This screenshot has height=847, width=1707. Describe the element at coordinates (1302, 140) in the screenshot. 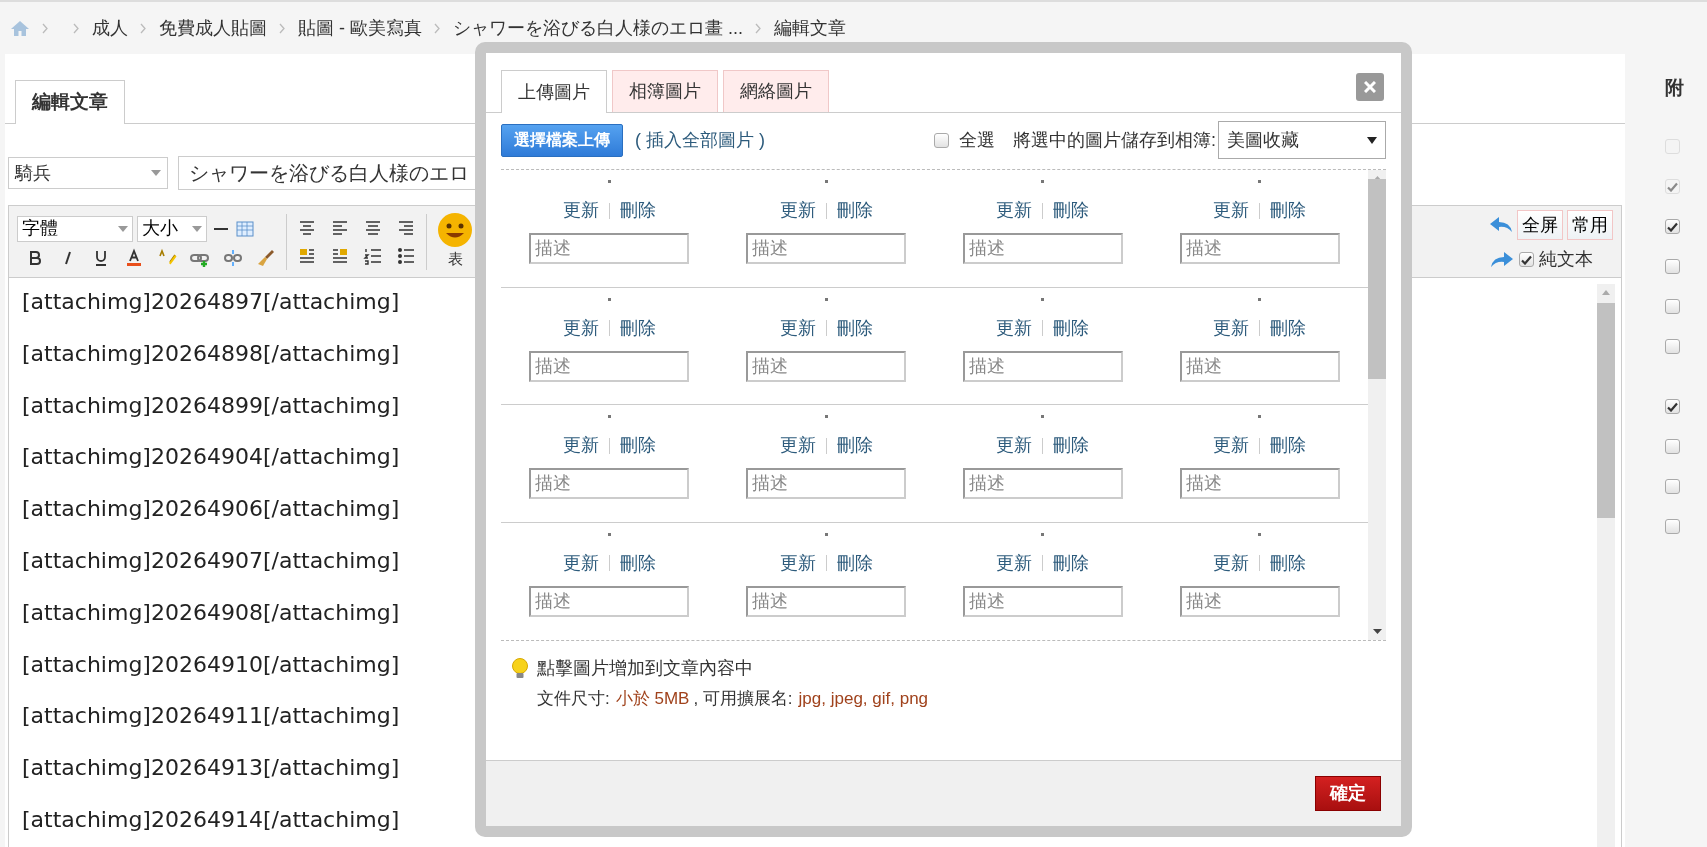

I see `album-select: 美圖收藏` at that location.